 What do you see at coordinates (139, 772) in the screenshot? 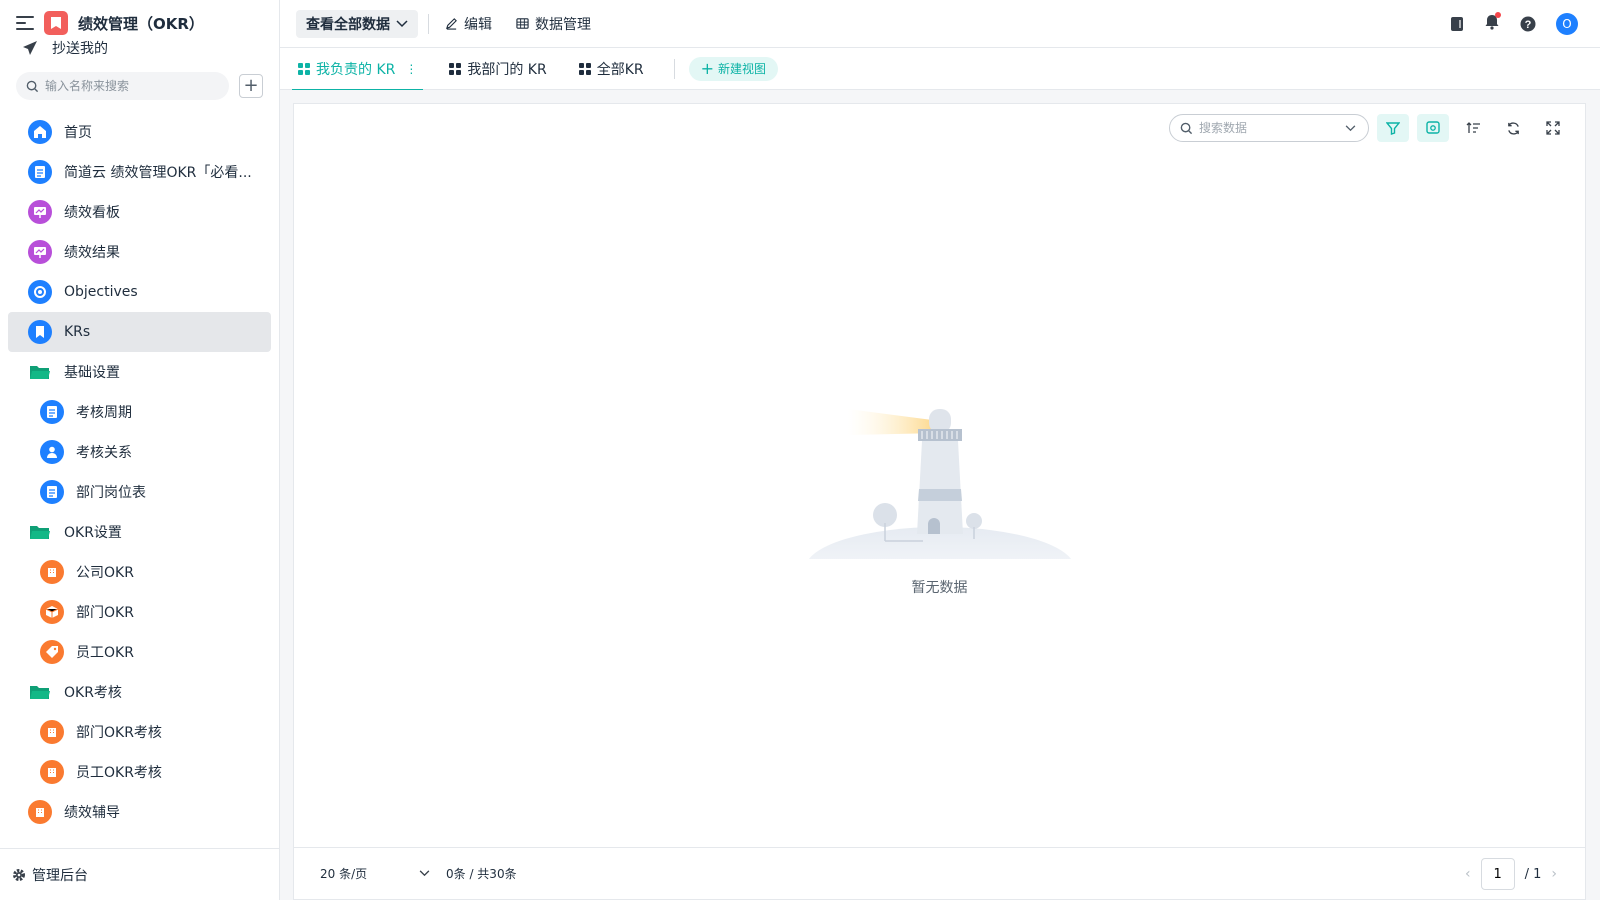
I see `sidebar-item-employee-okr-review: 员工OKR考核` at bounding box center [139, 772].